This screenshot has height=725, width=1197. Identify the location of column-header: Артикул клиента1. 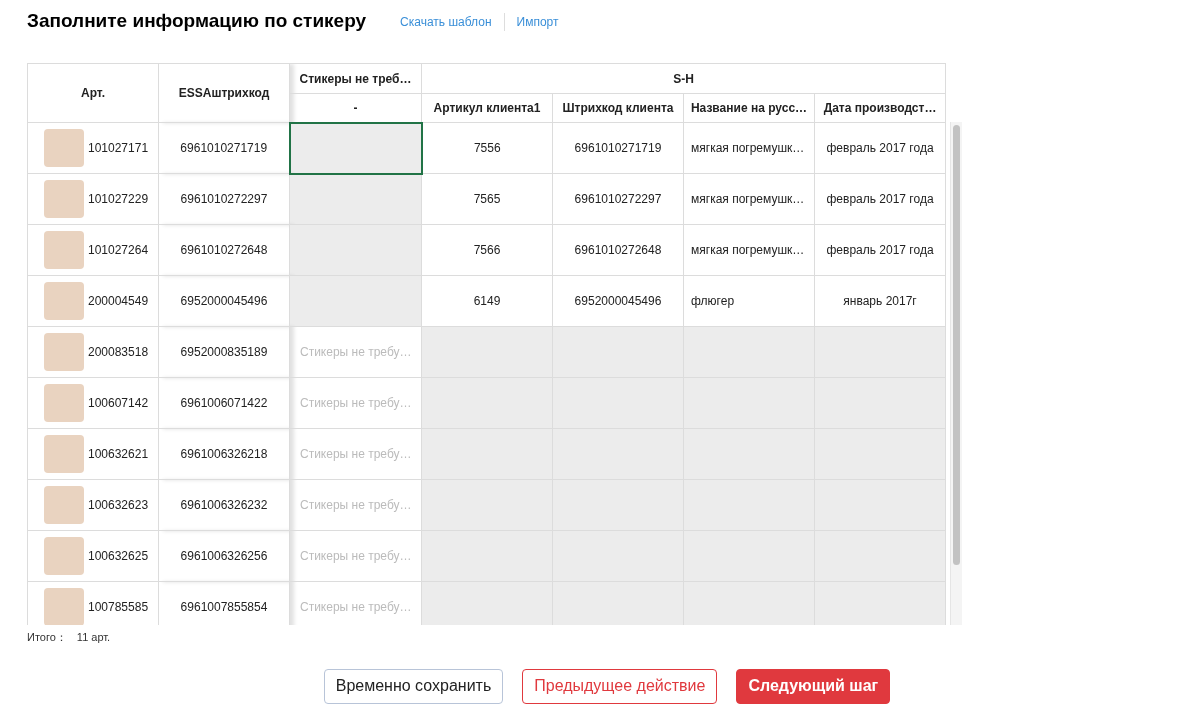
(487, 108).